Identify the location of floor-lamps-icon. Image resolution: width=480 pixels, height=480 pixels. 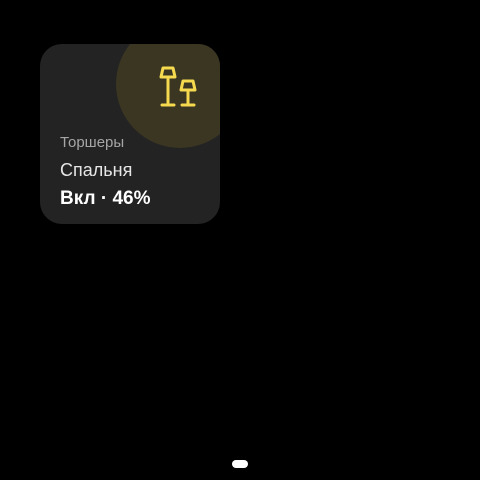
(179, 87).